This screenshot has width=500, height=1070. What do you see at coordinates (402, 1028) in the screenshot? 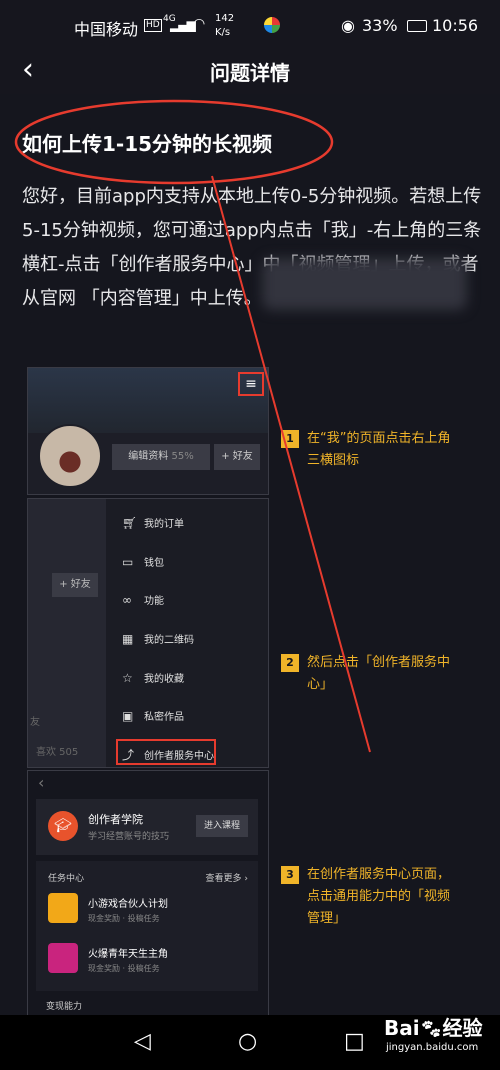
I see `watermark-brand: Bai` at bounding box center [402, 1028].